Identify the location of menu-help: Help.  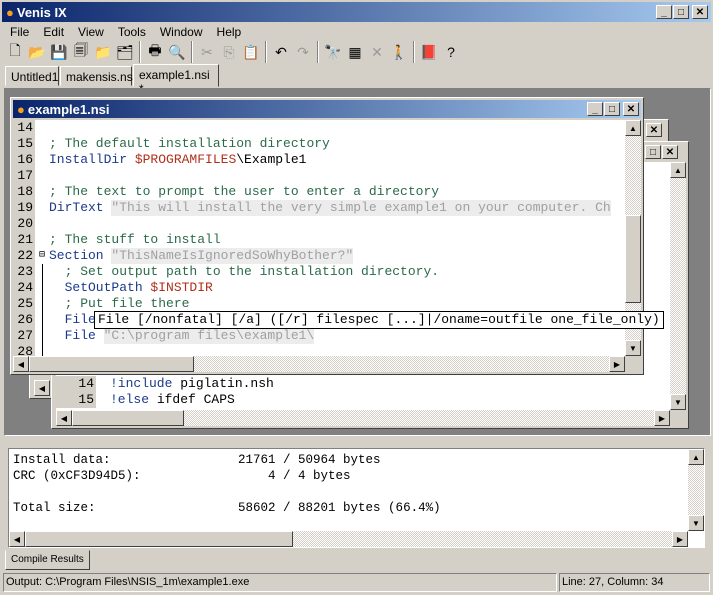
(229, 32).